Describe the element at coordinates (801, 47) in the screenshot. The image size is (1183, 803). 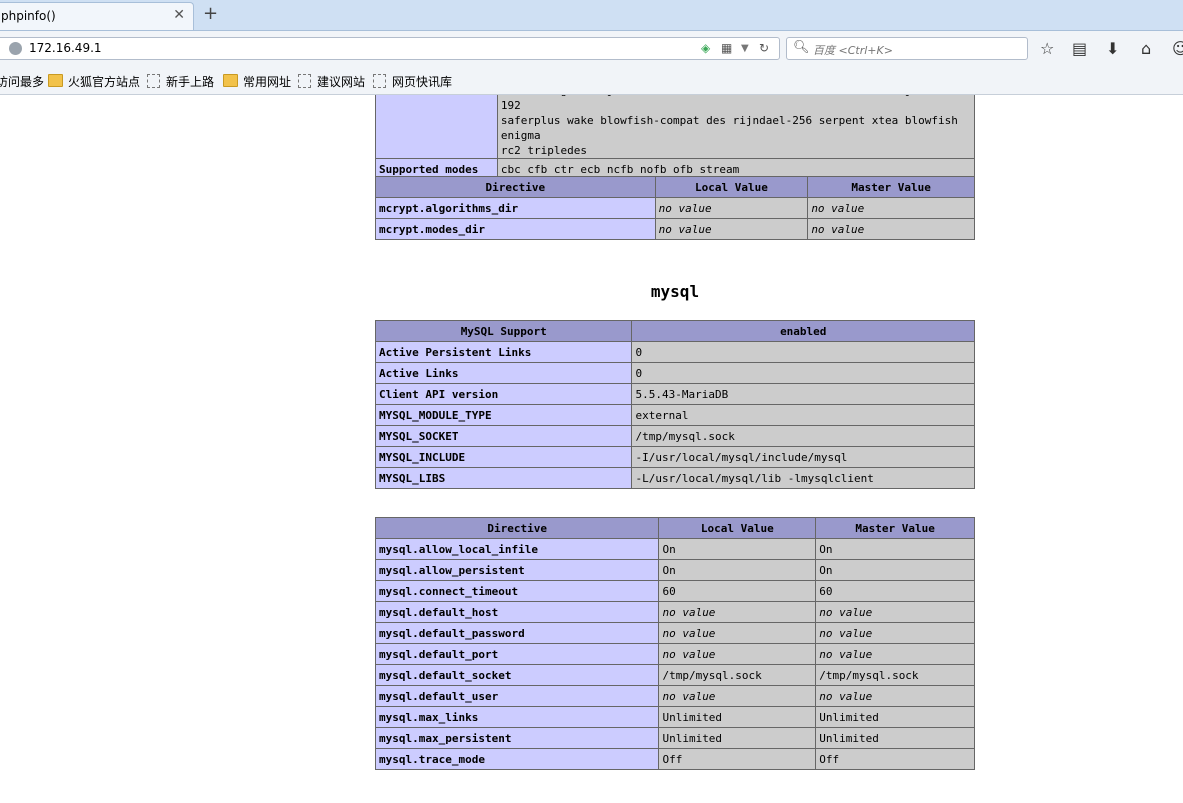
I see `search-icon: 🔍︎` at that location.